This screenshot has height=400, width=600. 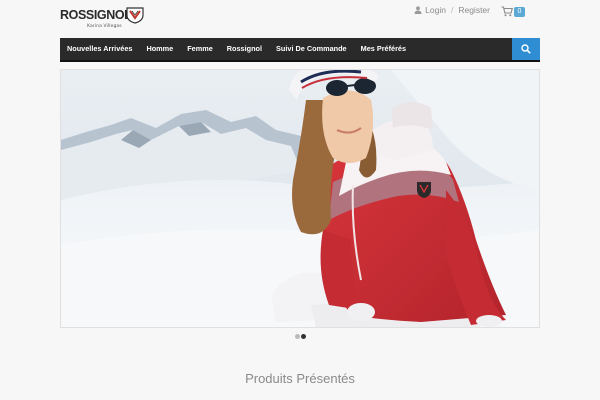 What do you see at coordinates (300, 378) in the screenshot?
I see `featured-products-title: Produits Présentés` at bounding box center [300, 378].